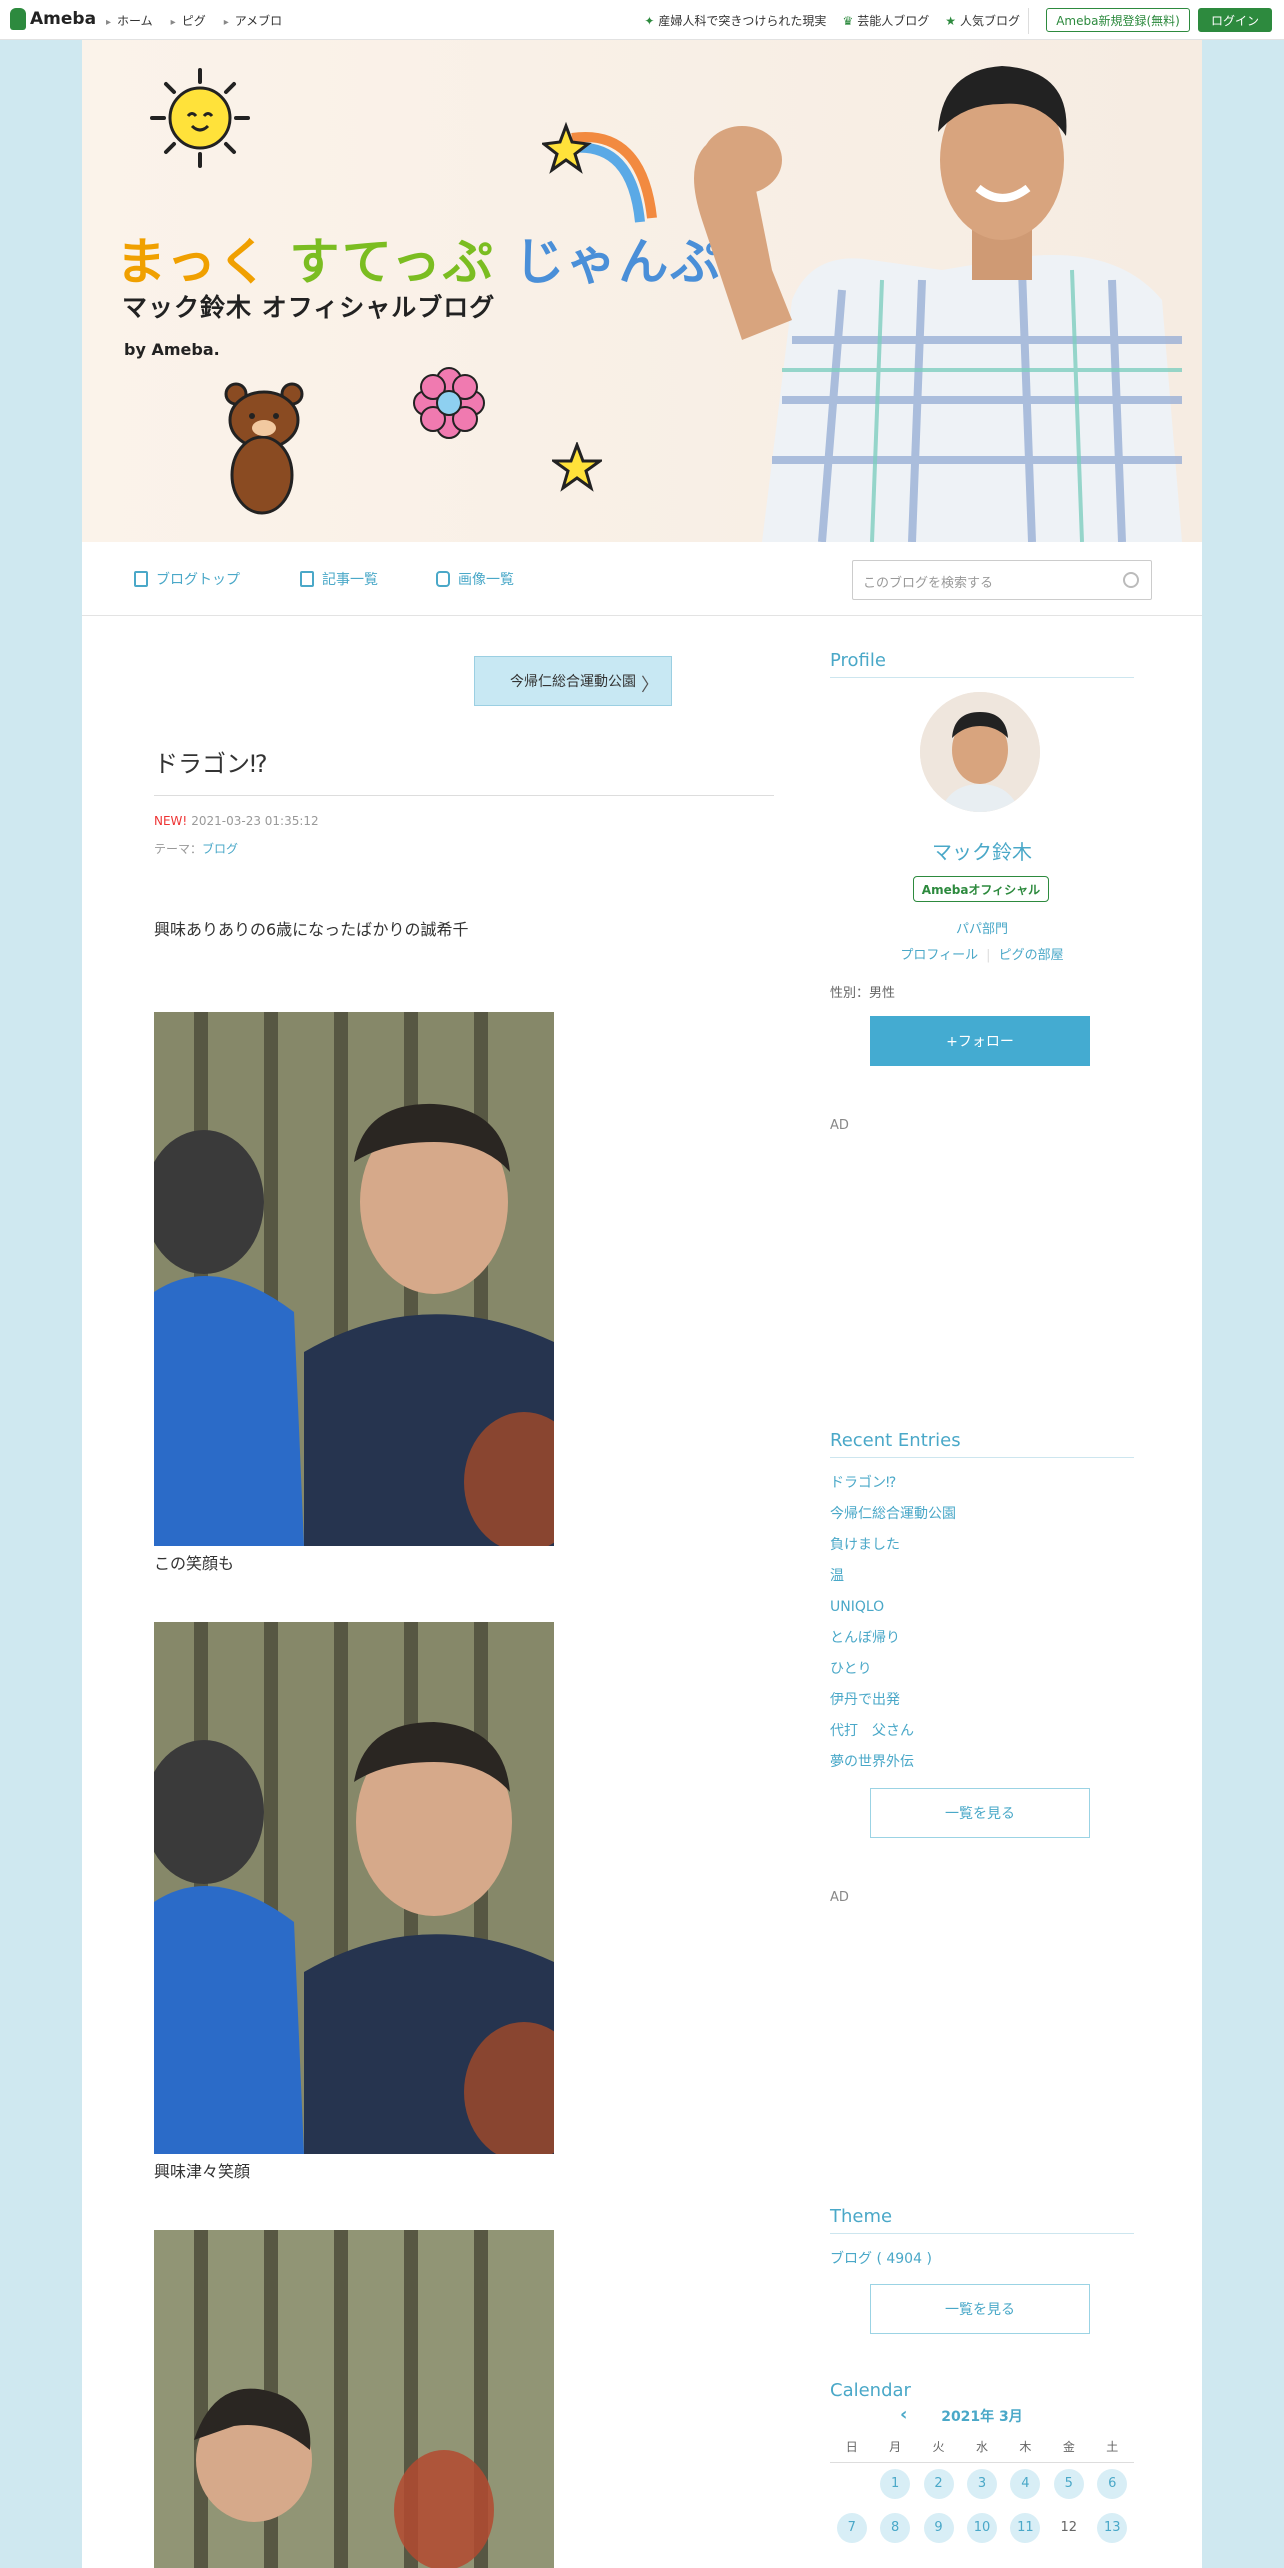 Image resolution: width=1284 pixels, height=2568 pixels. What do you see at coordinates (1235, 20) in the screenshot?
I see `login-button: ログイン` at bounding box center [1235, 20].